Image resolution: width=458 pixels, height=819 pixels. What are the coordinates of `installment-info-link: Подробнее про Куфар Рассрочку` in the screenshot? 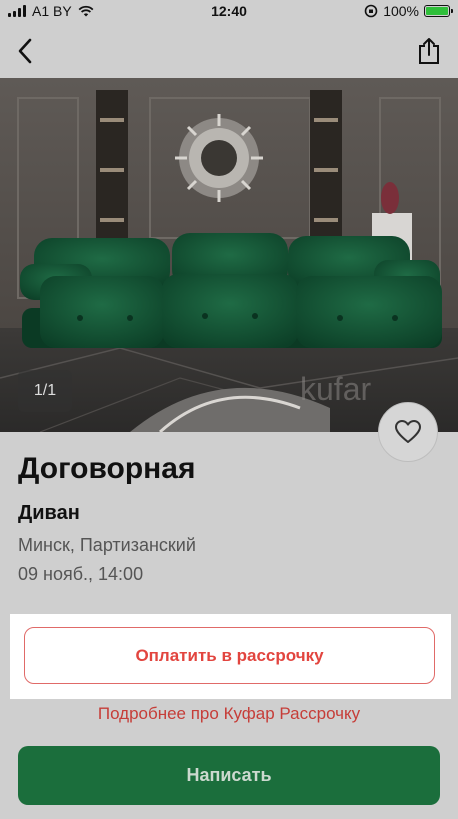 It's located at (229, 714).